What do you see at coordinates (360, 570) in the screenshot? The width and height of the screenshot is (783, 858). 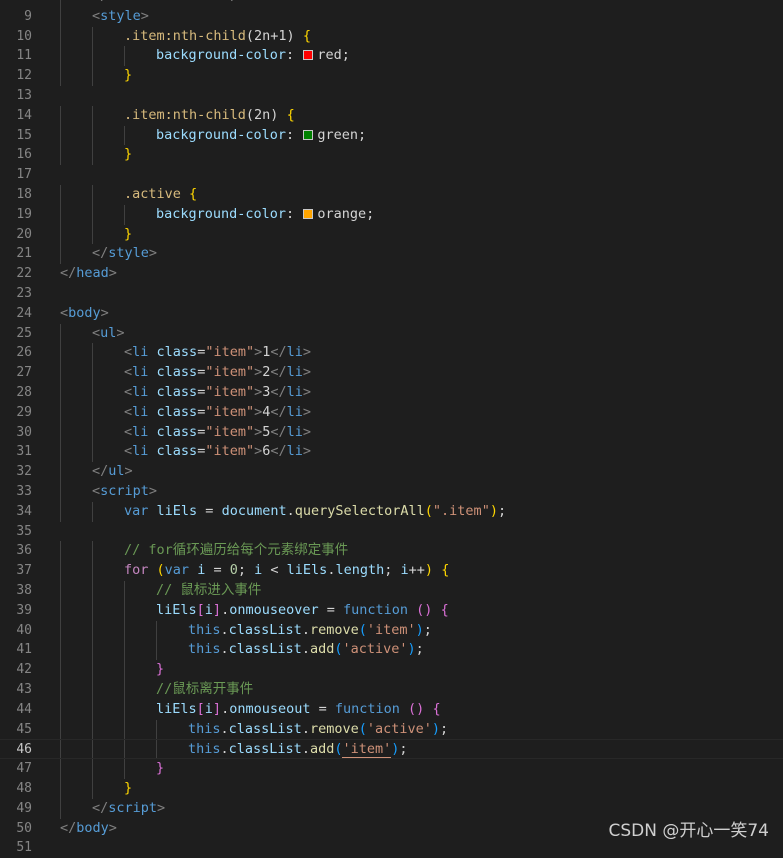 I see `code-token: length` at bounding box center [360, 570].